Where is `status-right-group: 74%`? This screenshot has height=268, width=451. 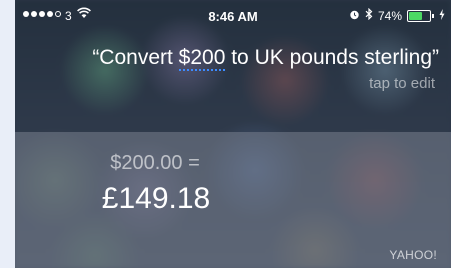 status-right-group: 74% is located at coordinates (397, 15).